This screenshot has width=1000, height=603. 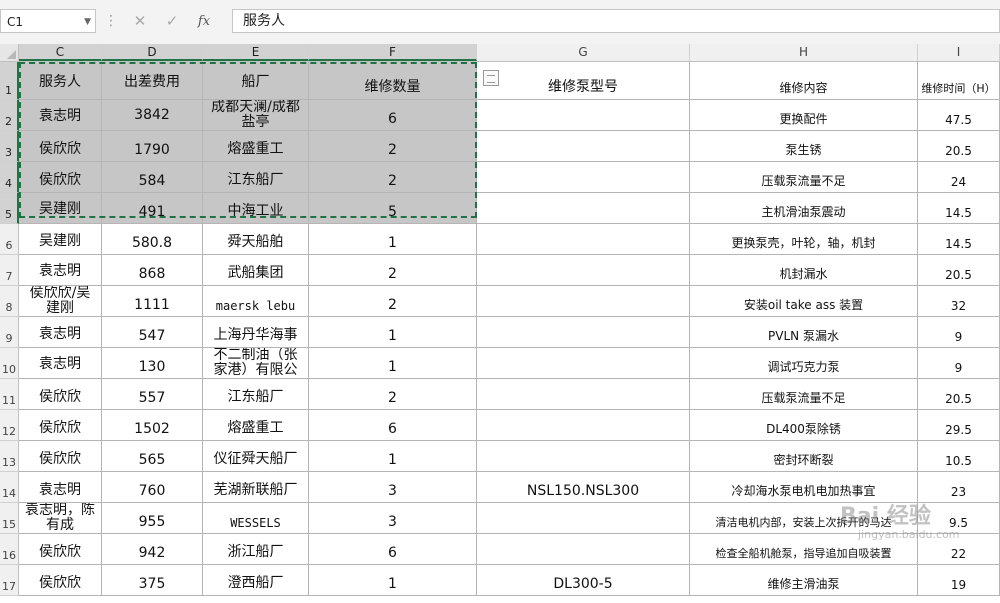 What do you see at coordinates (804, 52) in the screenshot?
I see `column-header-h: H` at bounding box center [804, 52].